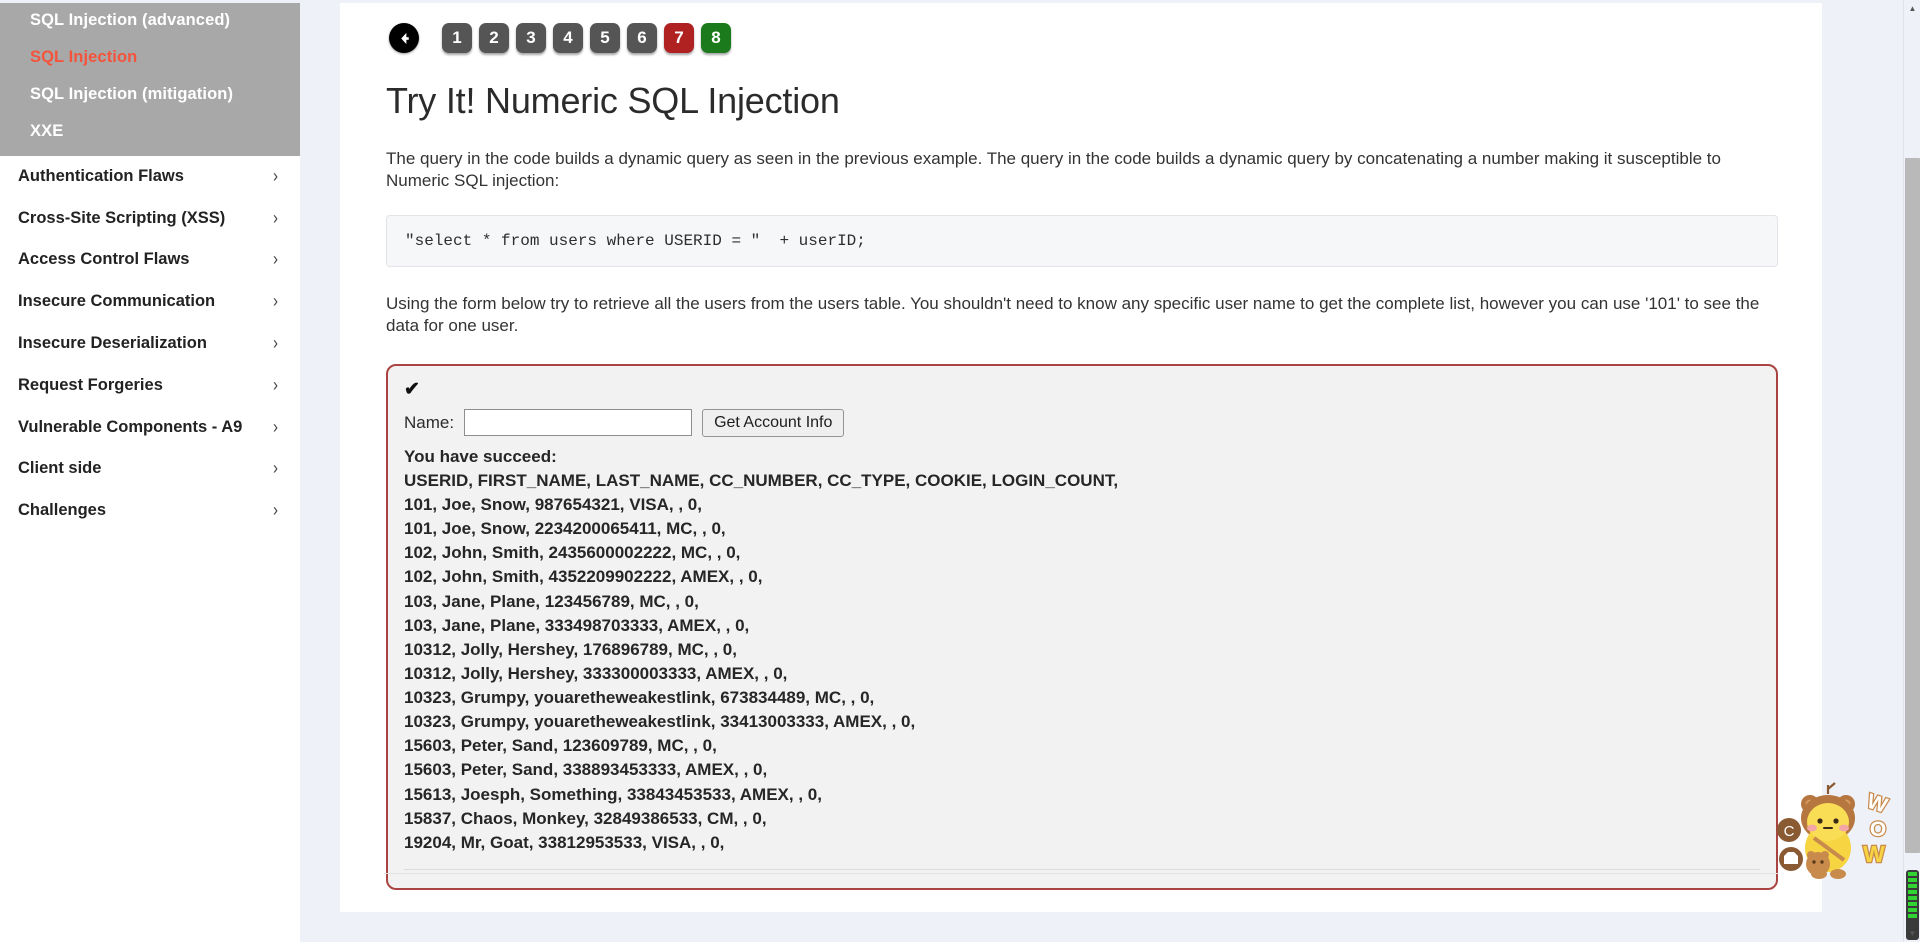 This screenshot has width=1920, height=942. Describe the element at coordinates (130, 20) in the screenshot. I see `sidebar-item-label: SQL Injection (advanced)` at that location.